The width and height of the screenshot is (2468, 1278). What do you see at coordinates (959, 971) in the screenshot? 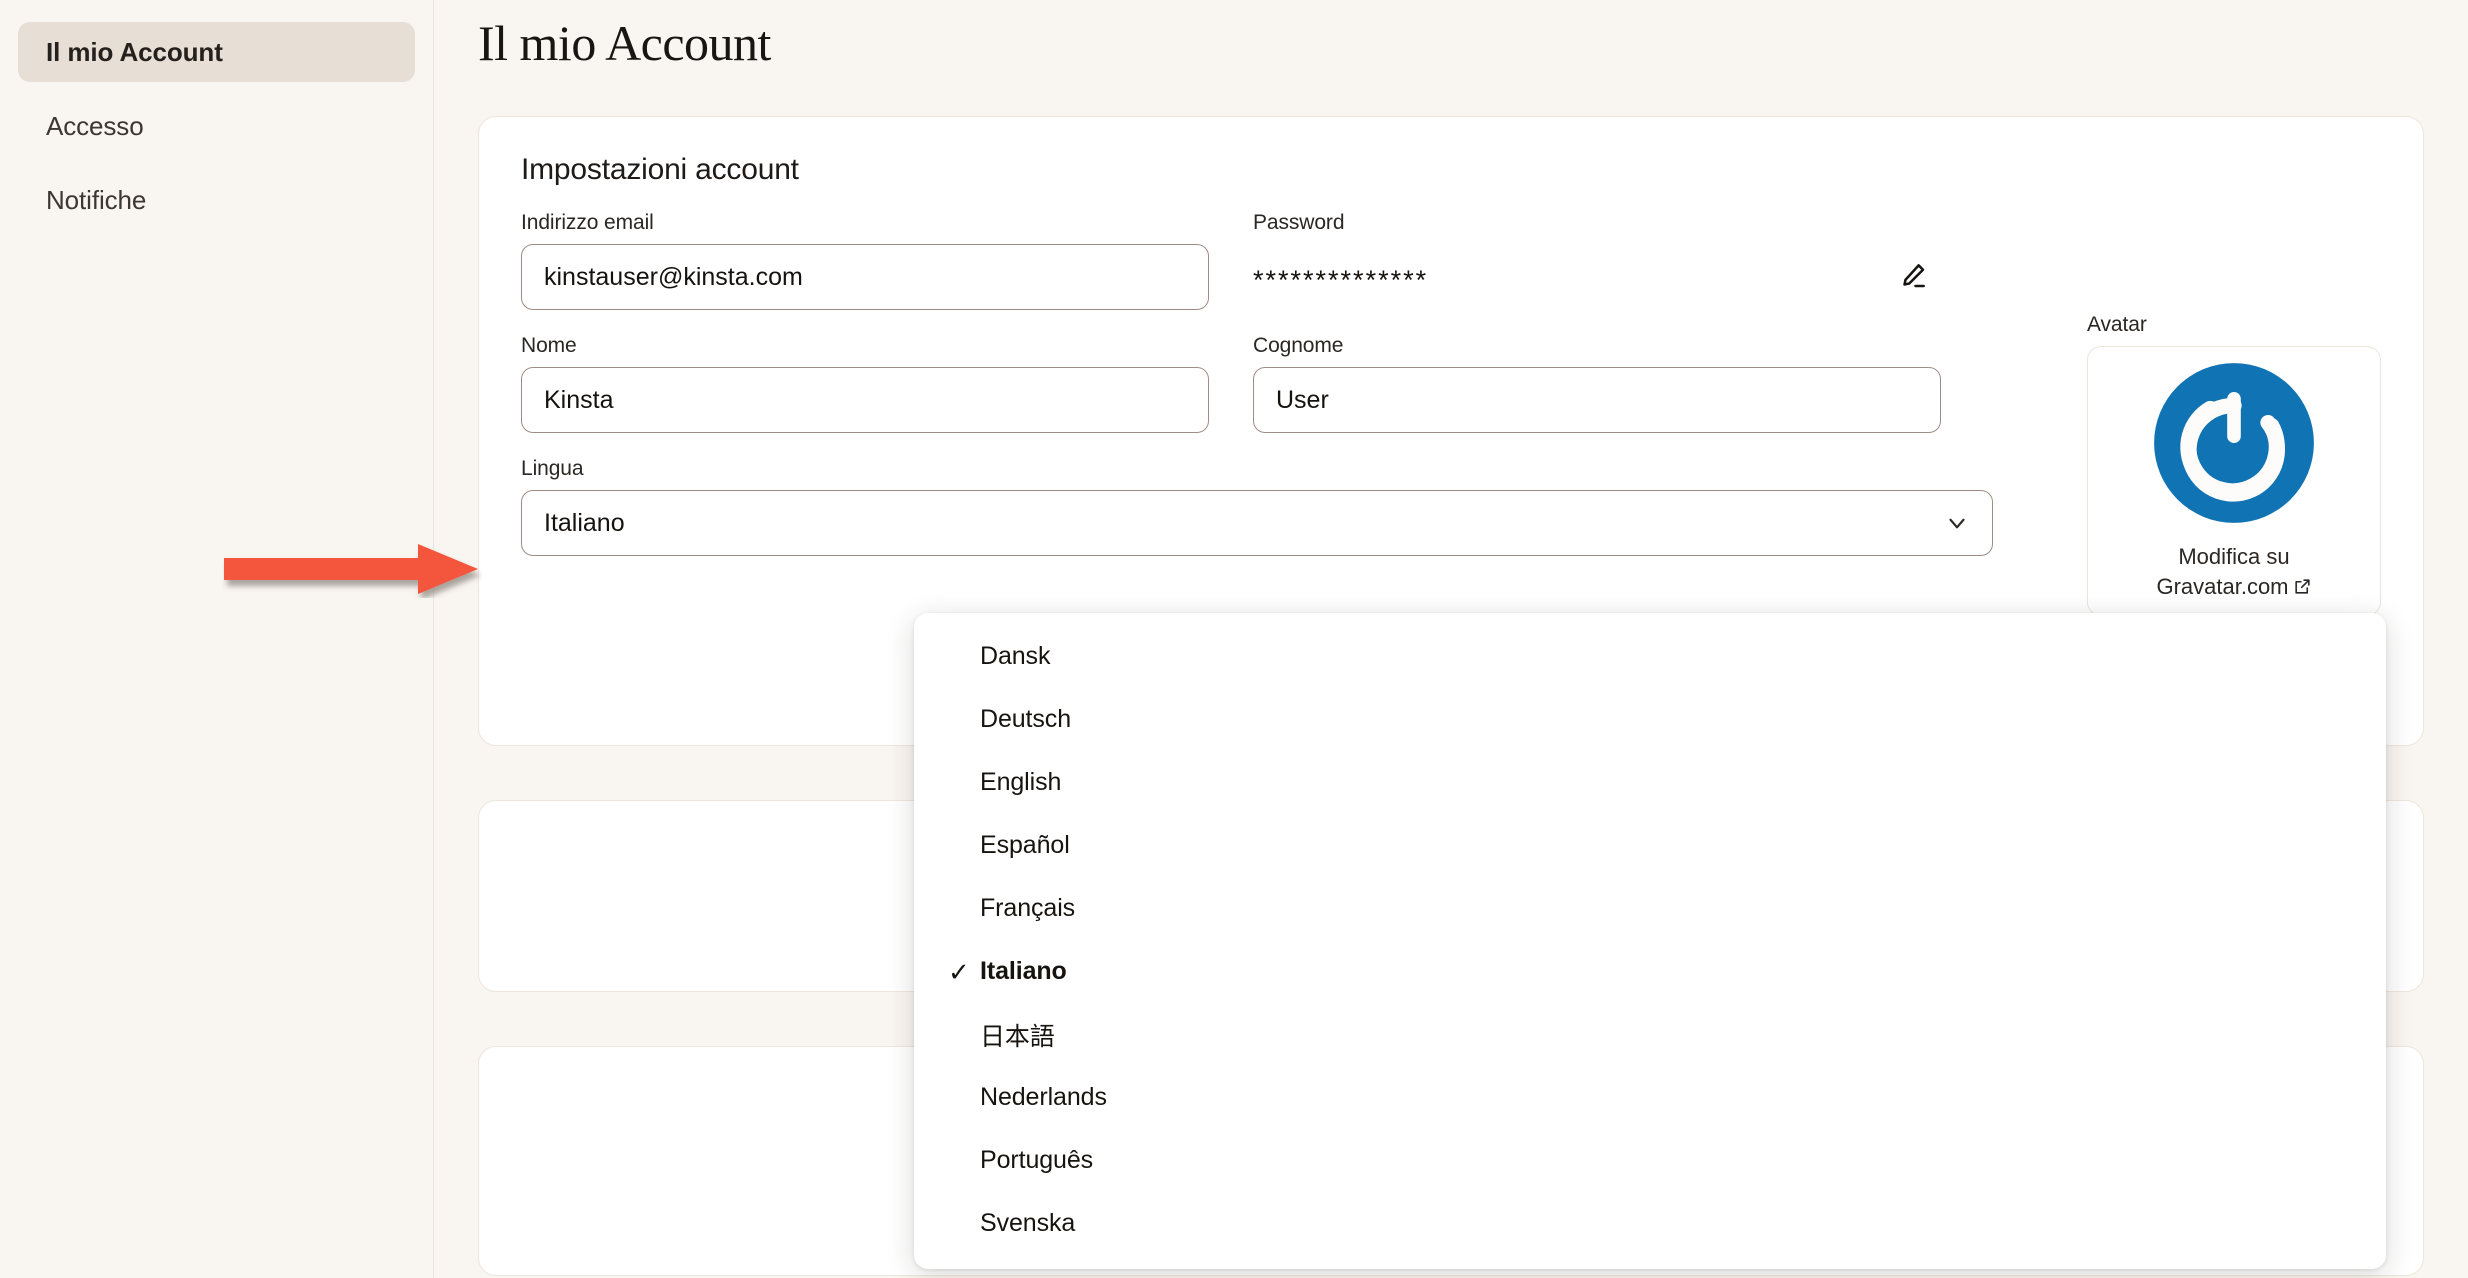
I see `check-icon: ✓` at bounding box center [959, 971].